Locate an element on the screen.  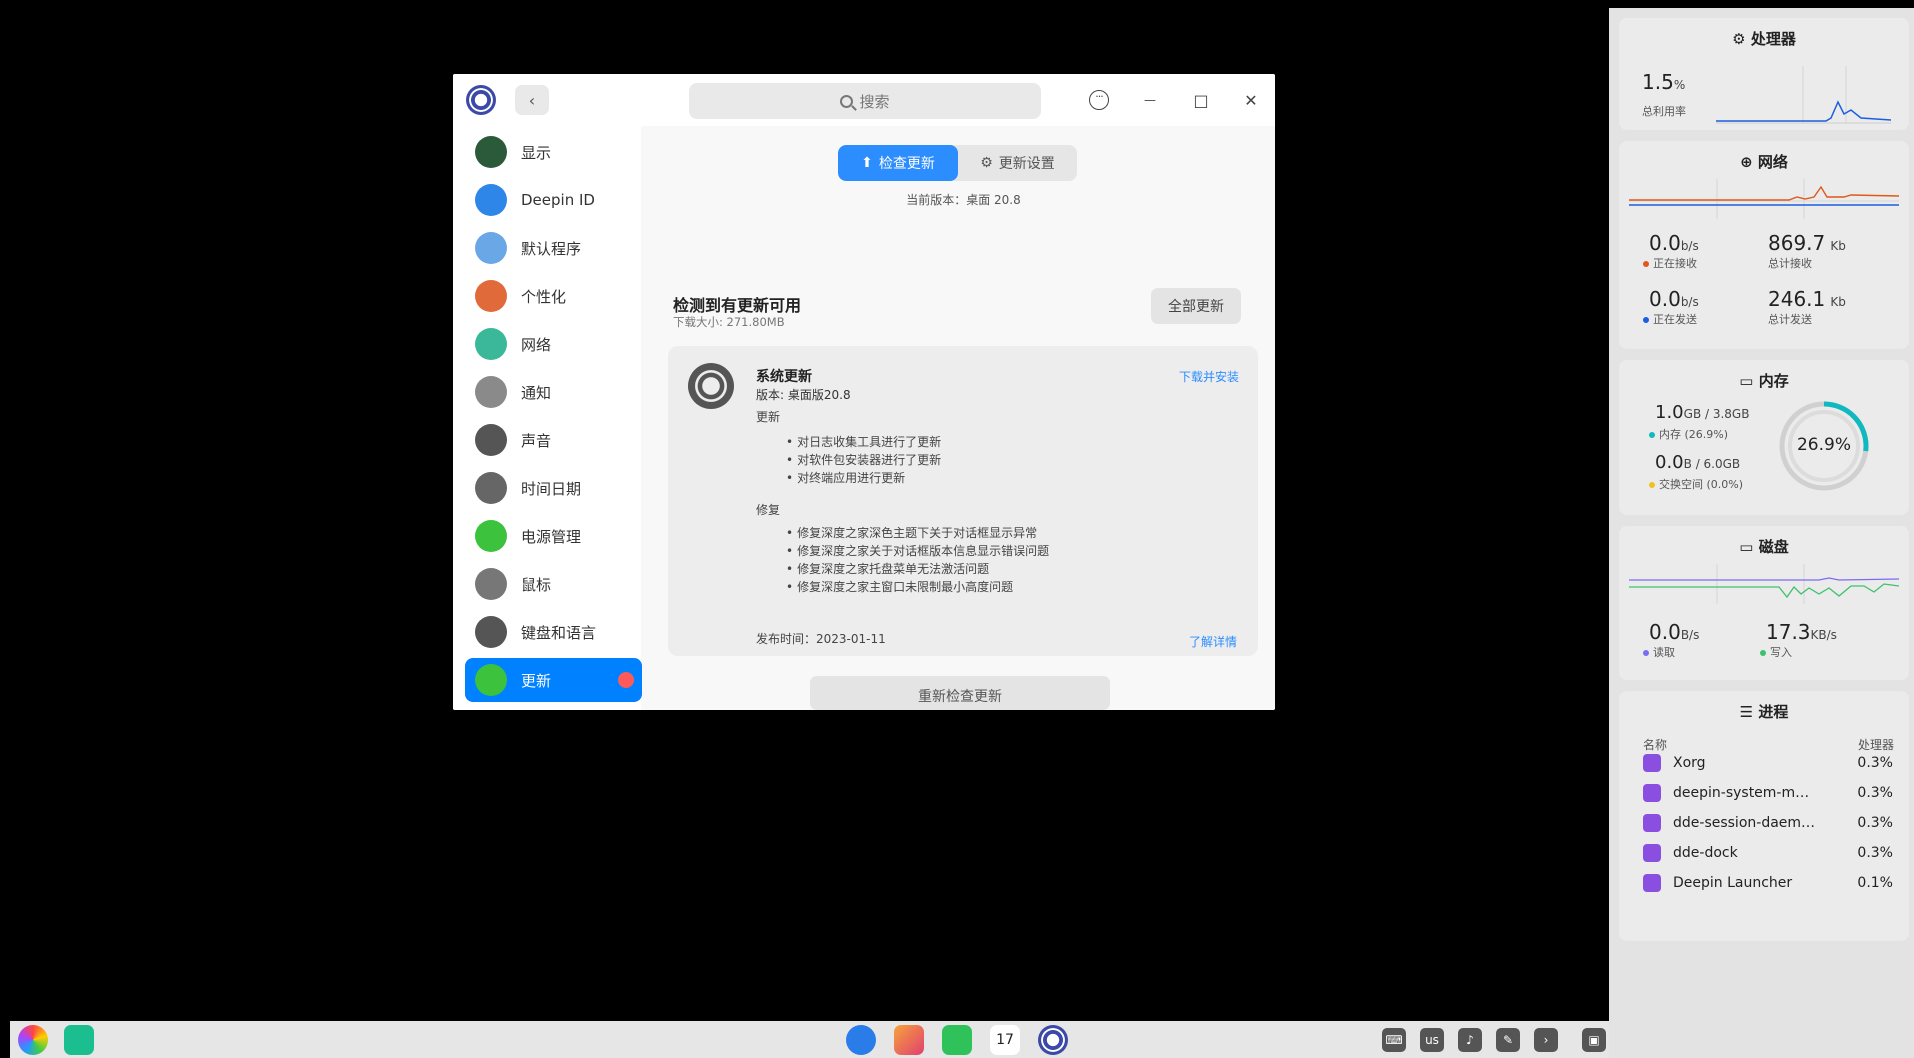
dock: 17 ⌨ us ♪ ✎ › ▣ is located at coordinates (809, 1039).